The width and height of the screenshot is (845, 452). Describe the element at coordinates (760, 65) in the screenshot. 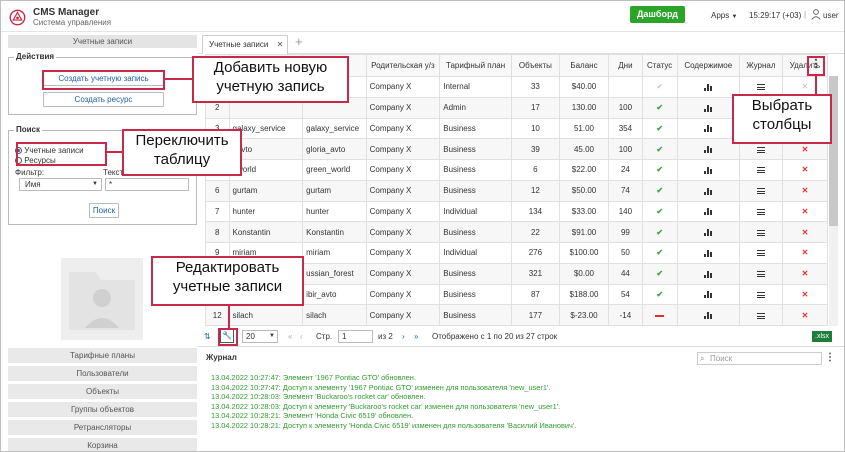

I see `column-header: Журнал` at that location.